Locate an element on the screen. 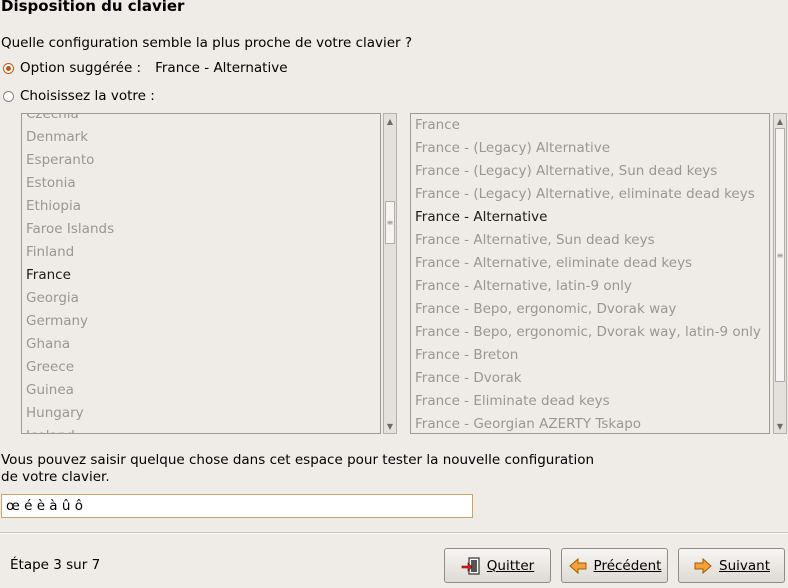 The height and width of the screenshot is (588, 788). custom-option-radio: Choisissez la votre : is located at coordinates (81, 96).